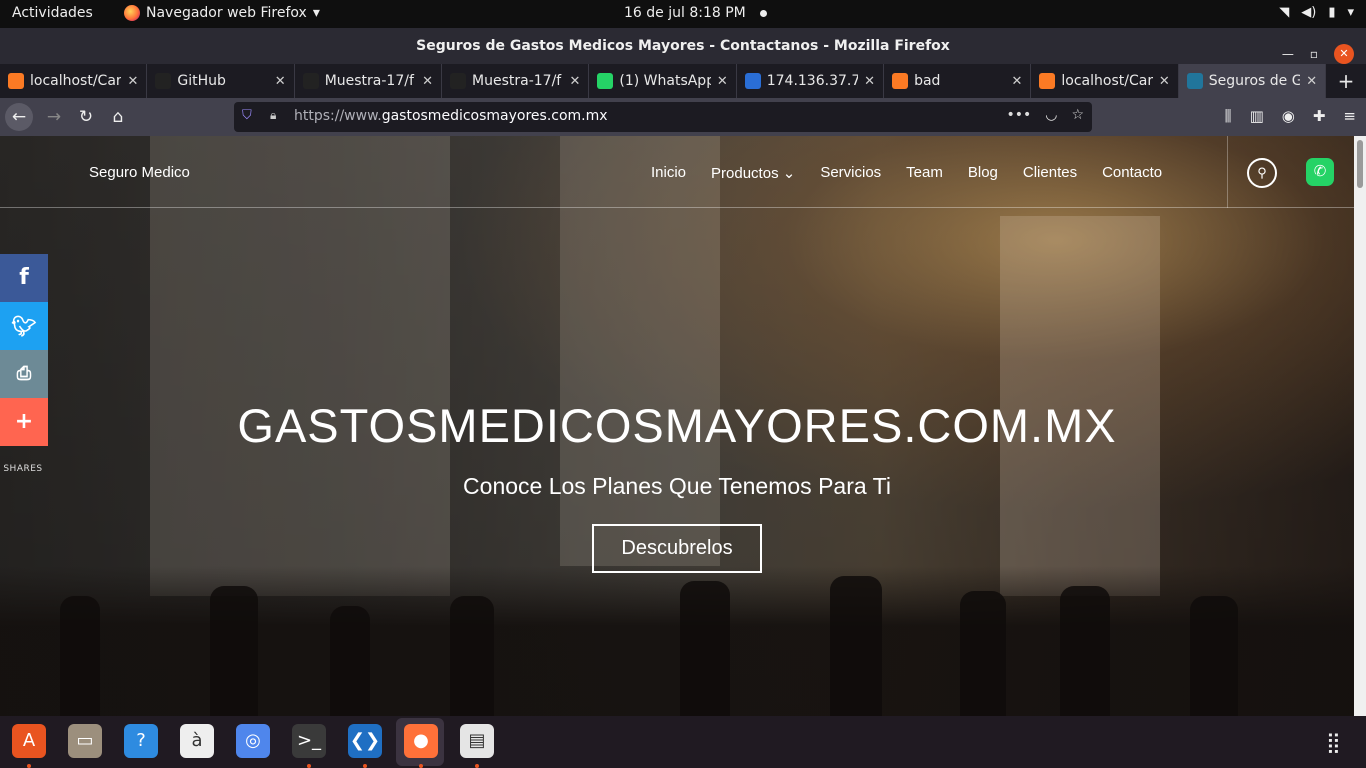  Describe the element at coordinates (1257, 116) in the screenshot. I see `sidebar-icon: ▥` at that location.